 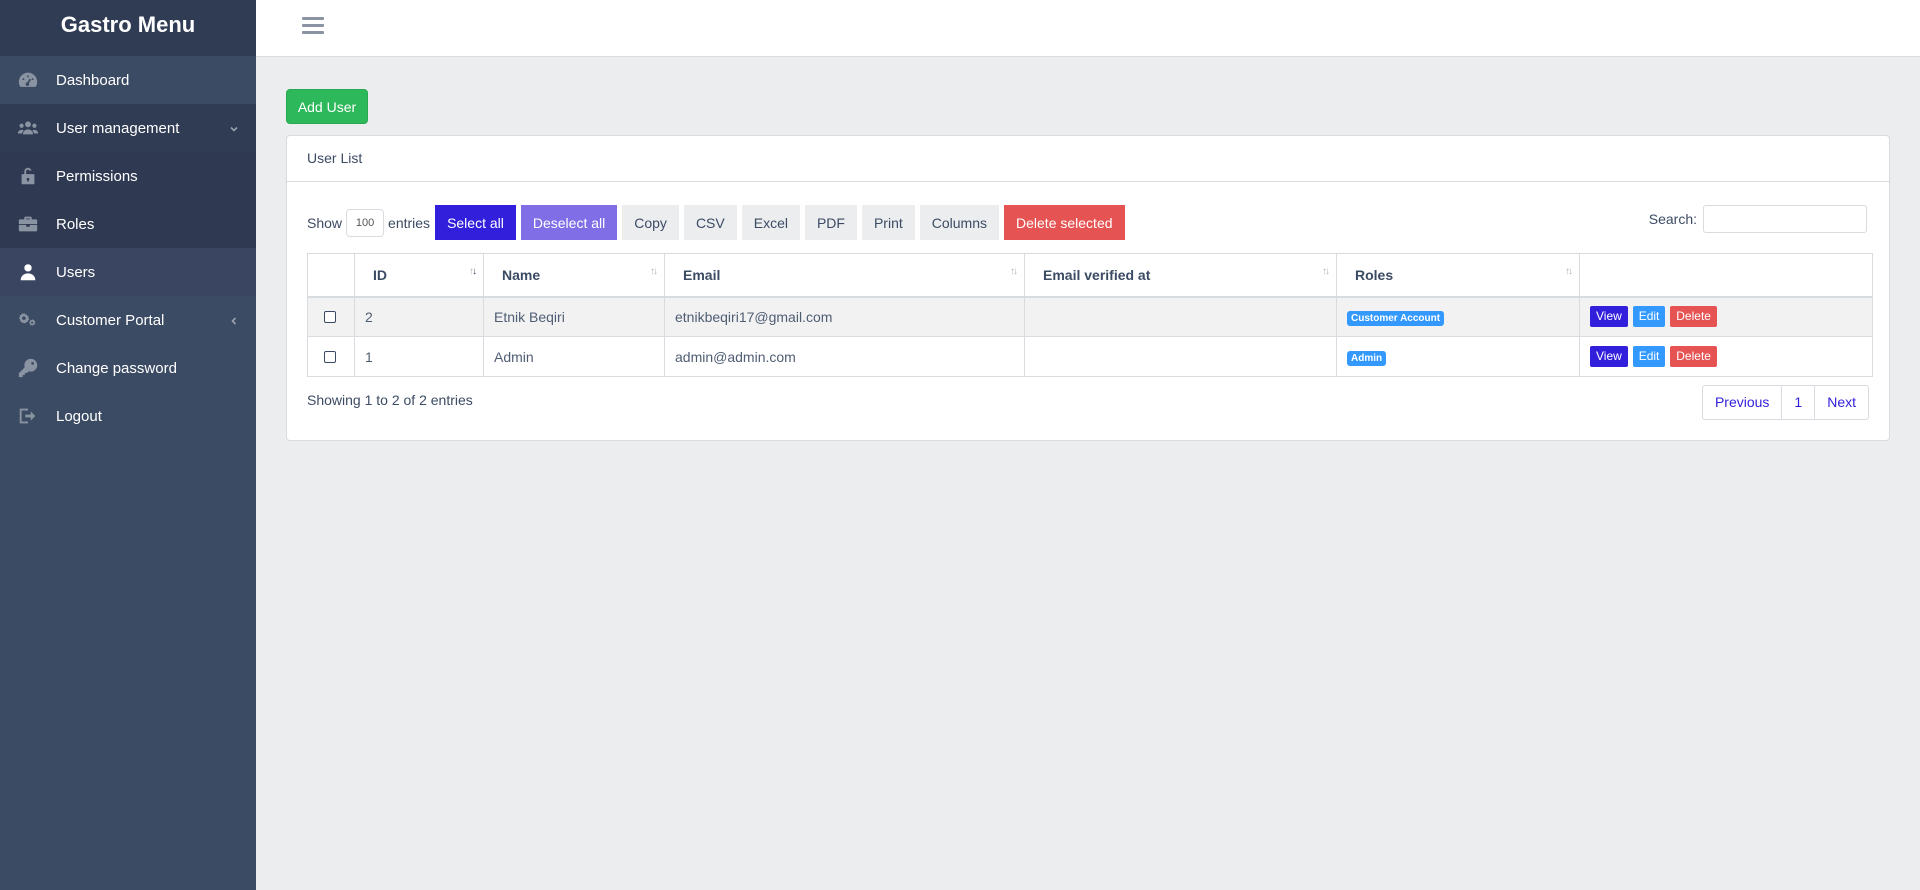 What do you see at coordinates (28, 416) in the screenshot?
I see `account-logout-icon` at bounding box center [28, 416].